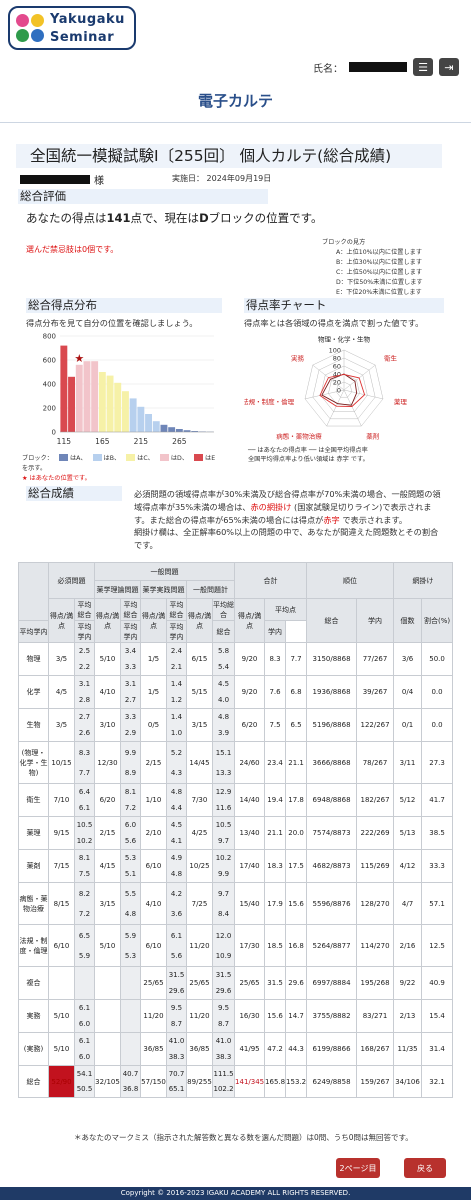  What do you see at coordinates (275, 725) in the screenshot?
I see `table-cell-avg_t: 7.5` at bounding box center [275, 725].